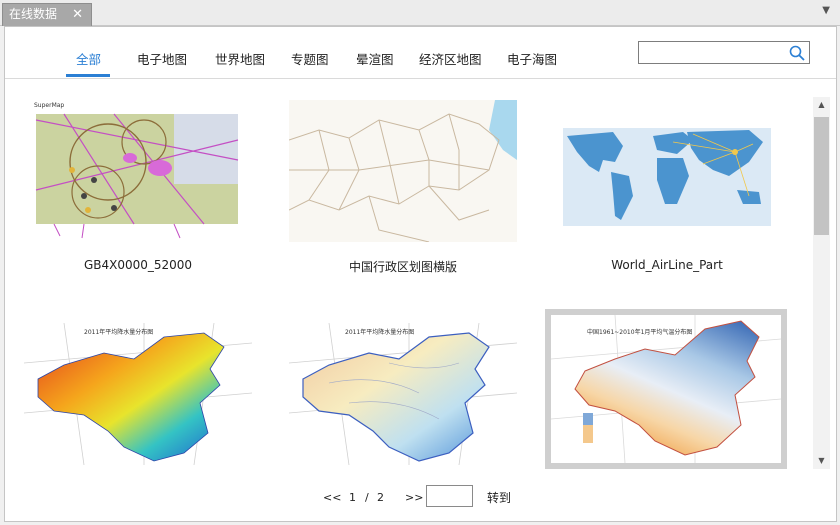 The height and width of the screenshot is (525, 840). I want to click on tab-thematic-map: 专题图, so click(310, 58).